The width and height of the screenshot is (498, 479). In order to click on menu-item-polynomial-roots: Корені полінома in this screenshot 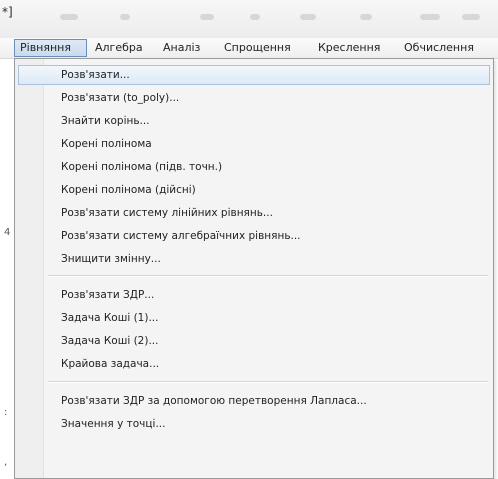, I will do `click(254, 144)`.